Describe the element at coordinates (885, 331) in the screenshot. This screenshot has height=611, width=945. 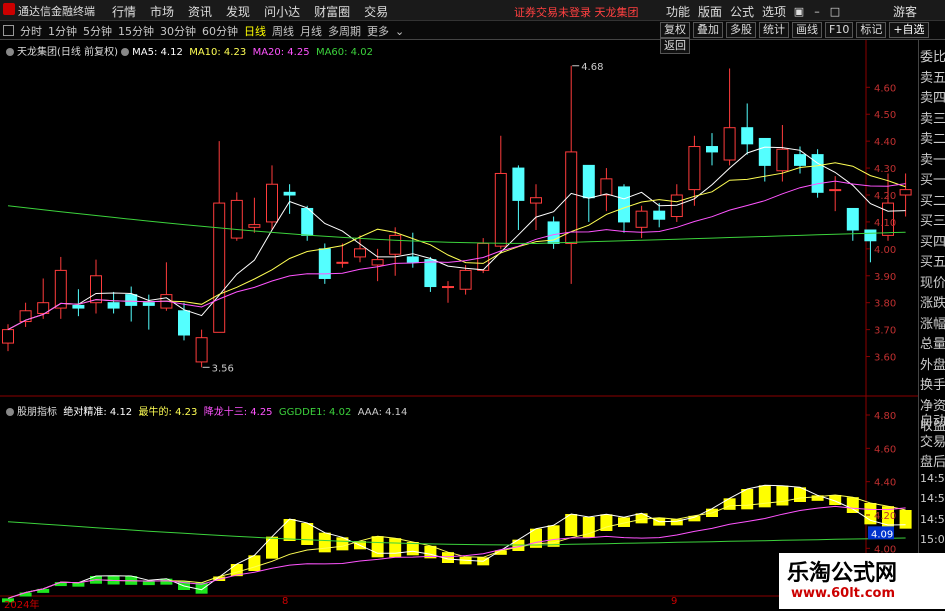
I see `price-tick-label: 3.70` at that location.